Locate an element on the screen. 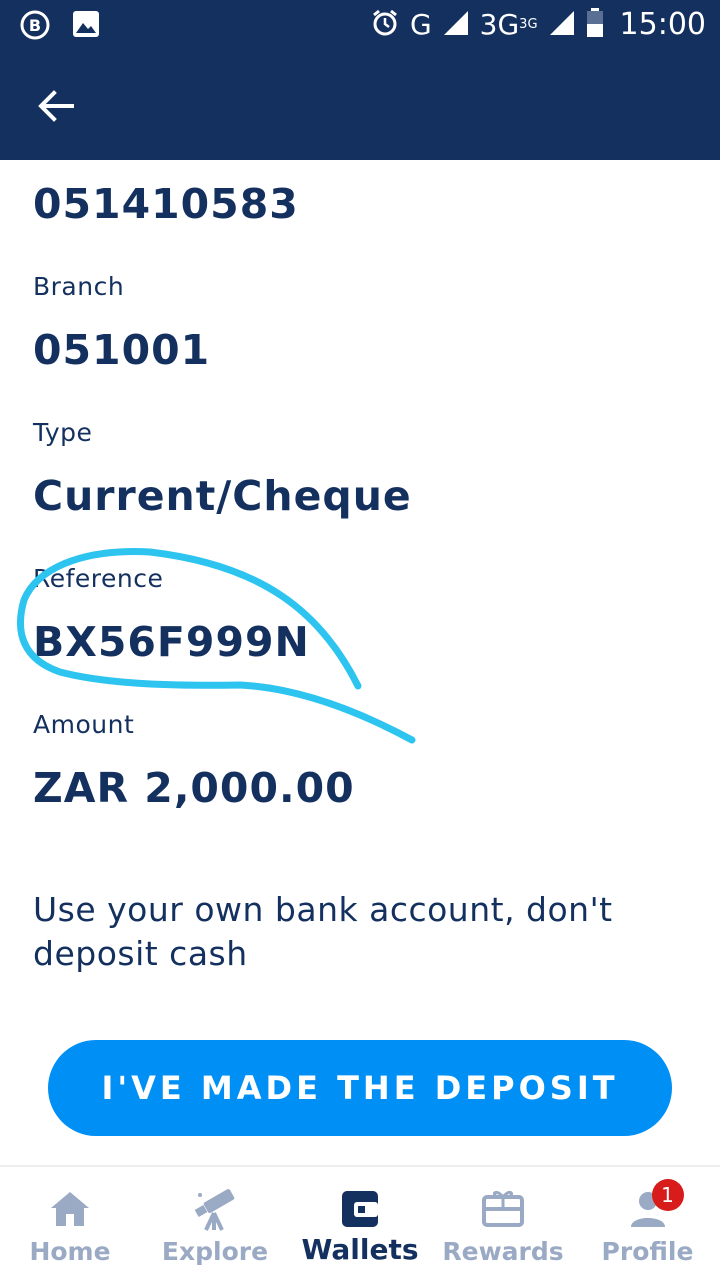  reference-value: BX56F999N is located at coordinates (171, 642).